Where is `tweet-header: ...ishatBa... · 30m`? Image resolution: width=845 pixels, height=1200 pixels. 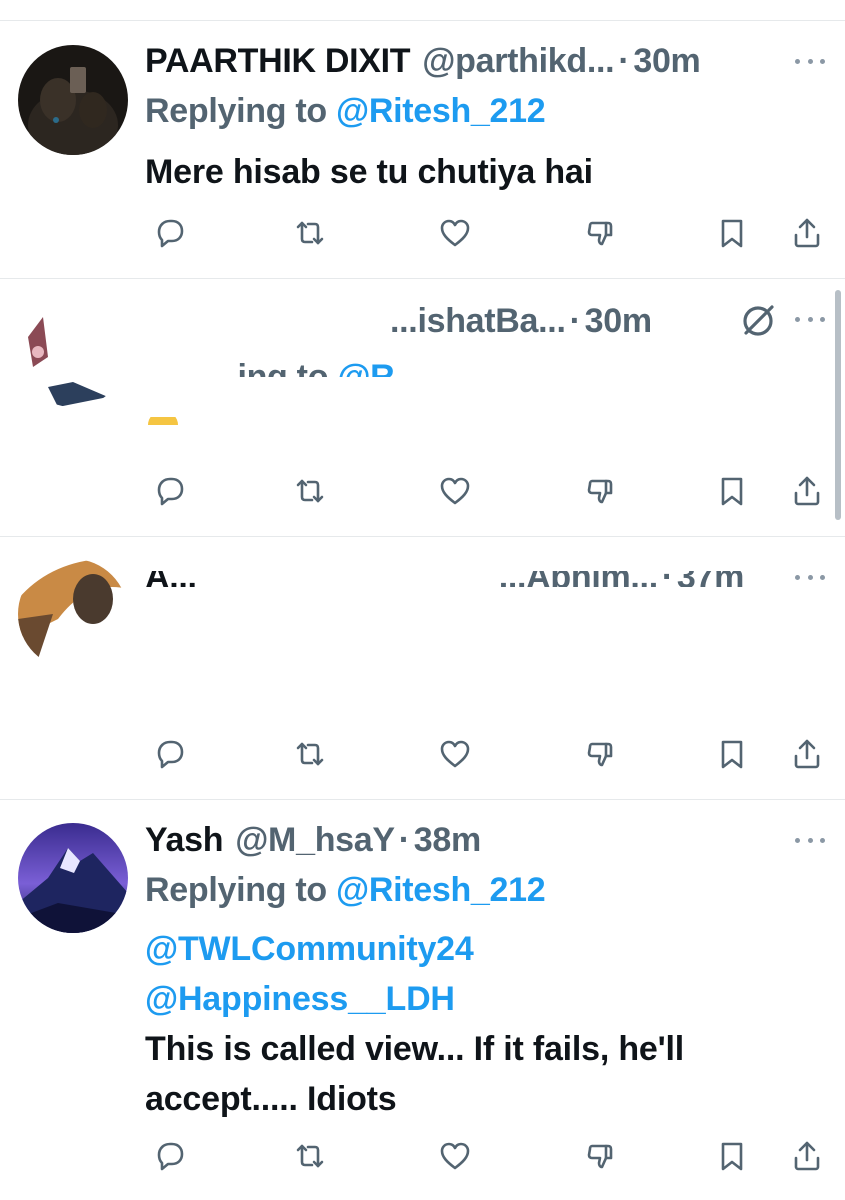
tweet-header: ...ishatBa... · 30m is located at coordinates (587, 321).